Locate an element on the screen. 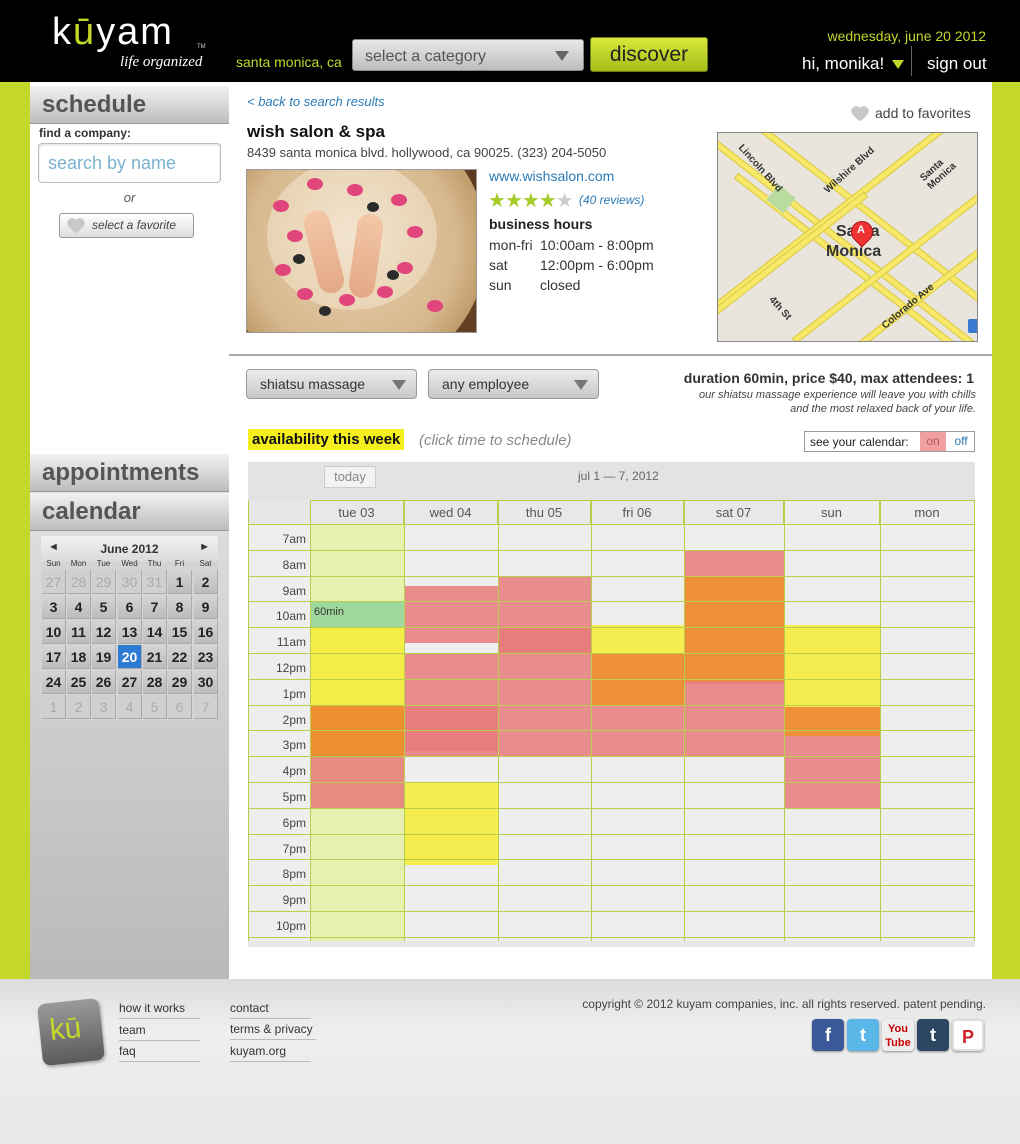 The height and width of the screenshot is (1144, 1020). footer-link-contact: contact is located at coordinates (270, 1010).